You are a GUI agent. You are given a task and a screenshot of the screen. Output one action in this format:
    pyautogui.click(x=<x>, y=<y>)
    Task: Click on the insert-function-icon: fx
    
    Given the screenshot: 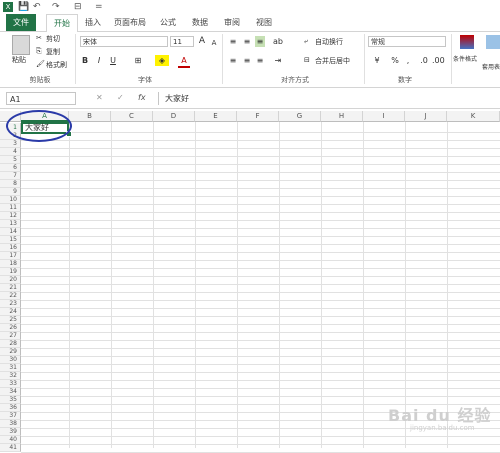 What is the action you would take?
    pyautogui.click(x=142, y=97)
    